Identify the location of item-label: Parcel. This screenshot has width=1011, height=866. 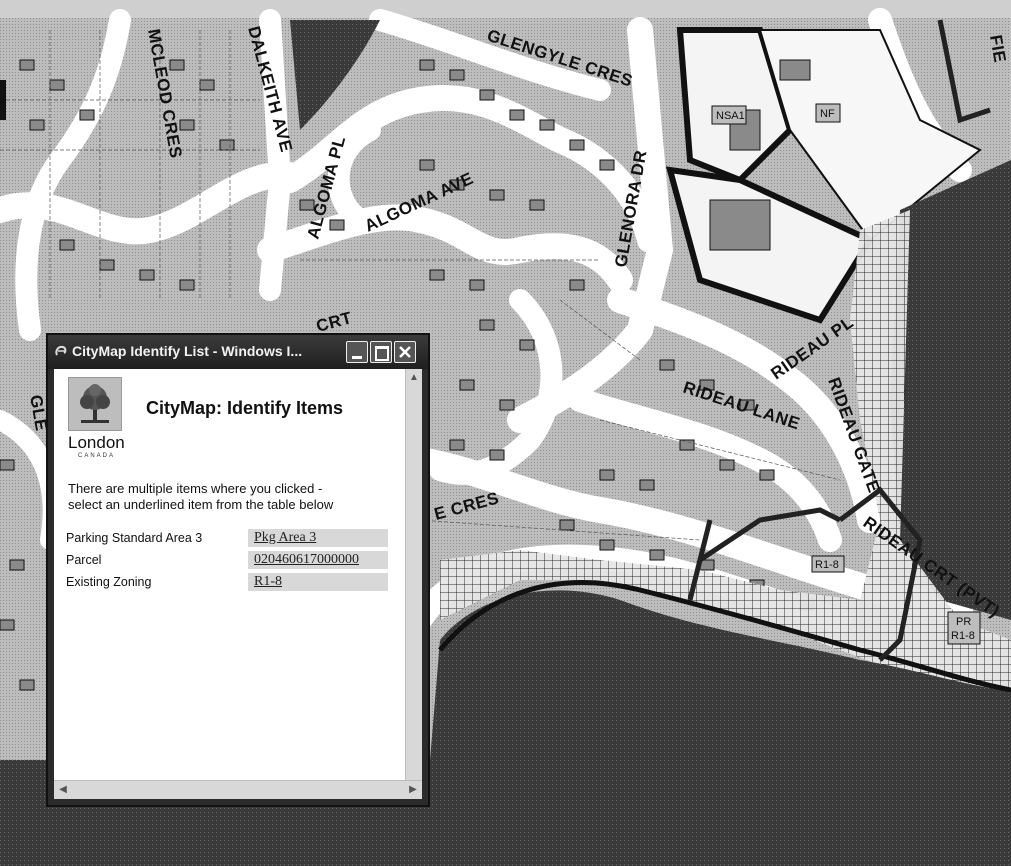
(84, 560).